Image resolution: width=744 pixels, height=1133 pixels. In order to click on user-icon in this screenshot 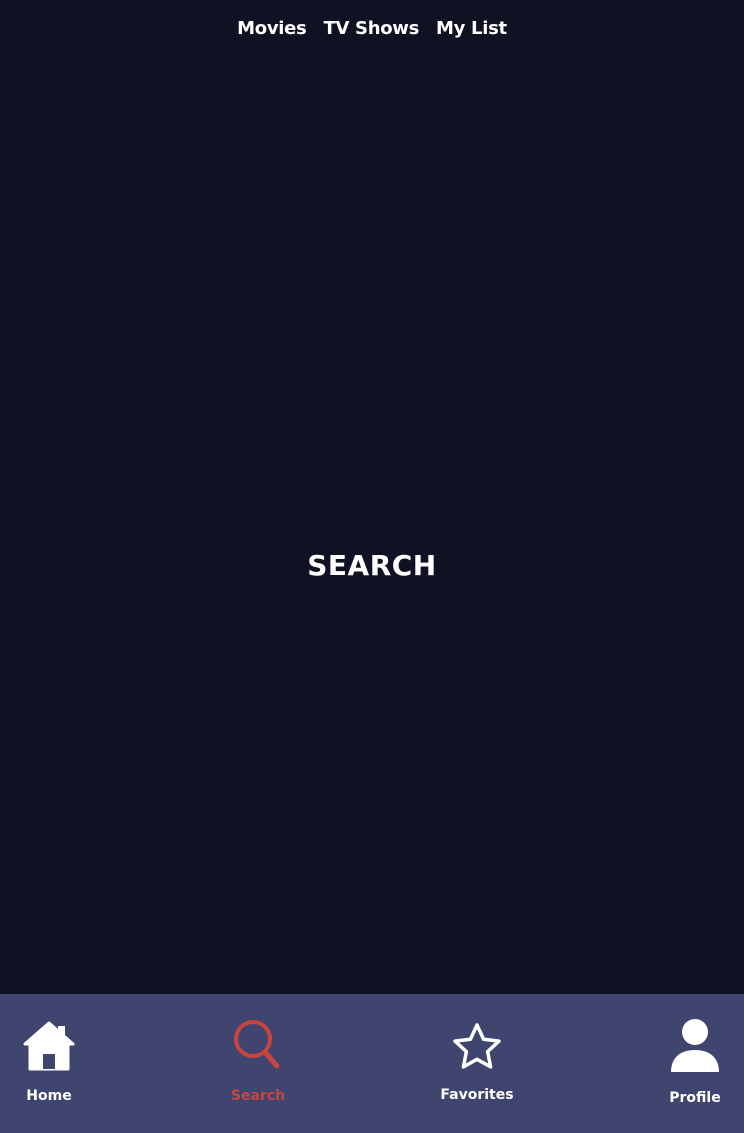, I will do `click(695, 1045)`.